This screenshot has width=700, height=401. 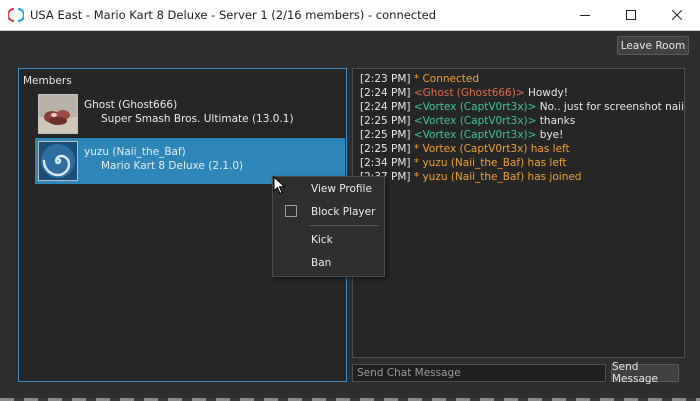 I want to click on leave-room-button: Leave Room, so click(x=653, y=45).